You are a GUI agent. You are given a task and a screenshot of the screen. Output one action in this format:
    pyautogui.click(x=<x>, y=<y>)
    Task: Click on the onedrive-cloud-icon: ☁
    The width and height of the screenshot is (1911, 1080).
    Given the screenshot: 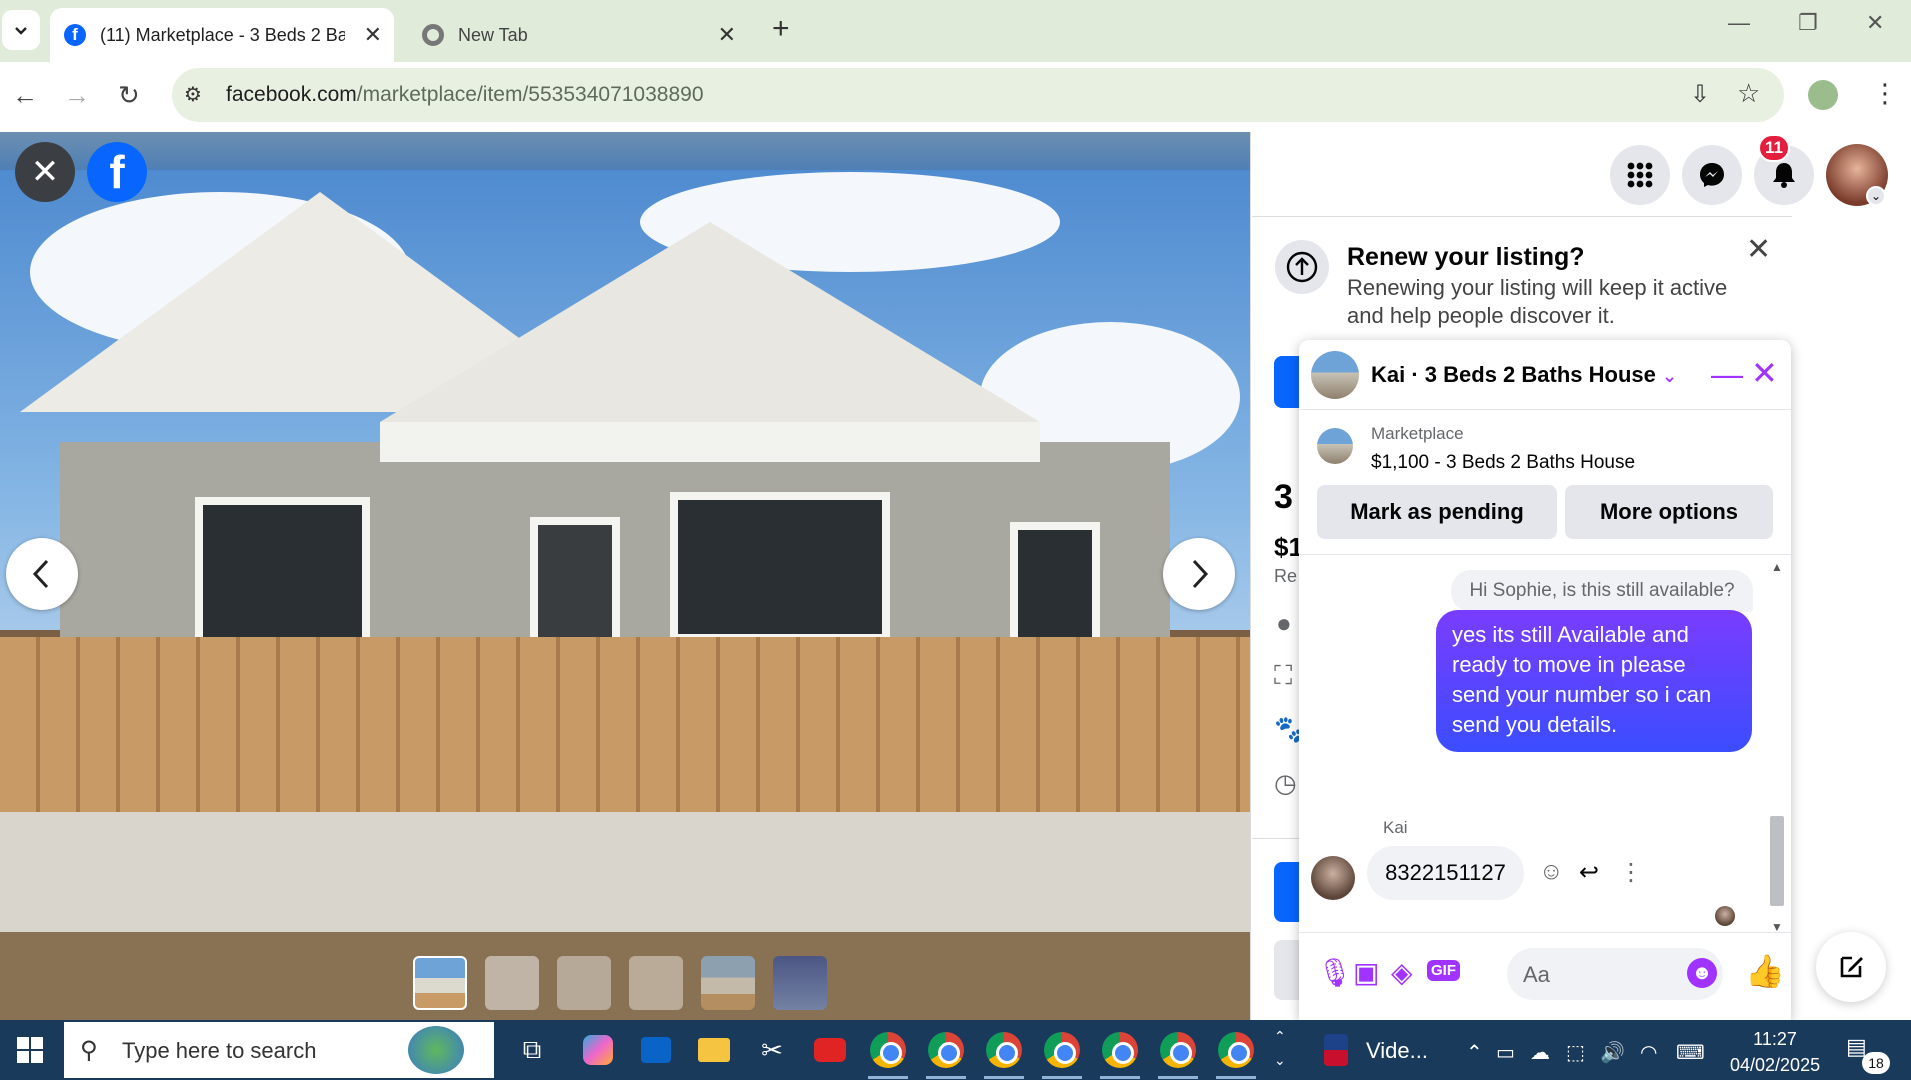 What is the action you would take?
    pyautogui.click(x=1540, y=1052)
    